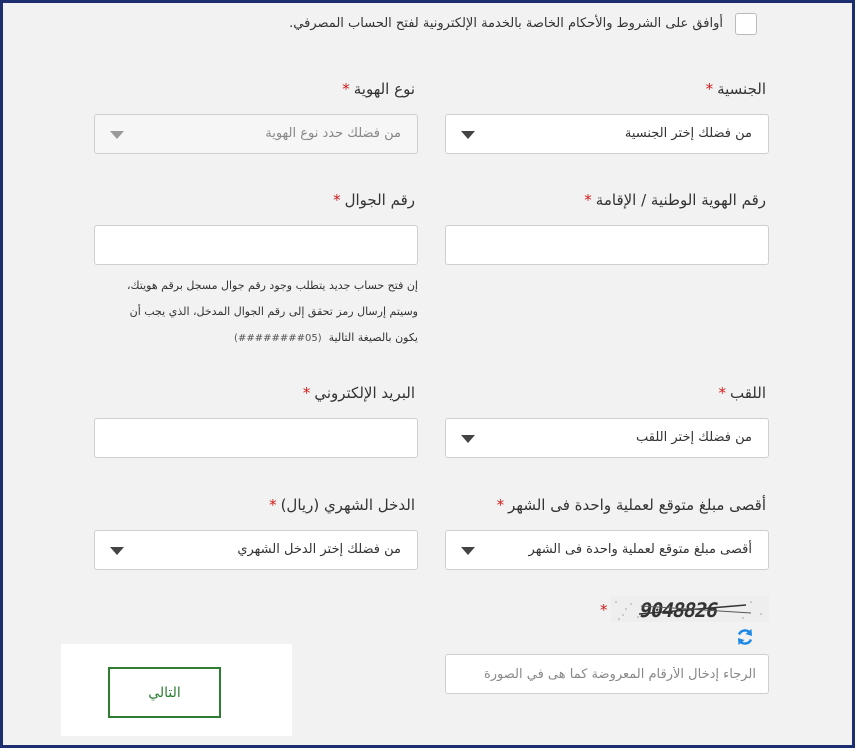 Image resolution: width=857 pixels, height=752 pixels. Describe the element at coordinates (256, 134) in the screenshot. I see `id-type-select: من فضلك حدد نوع الهوية` at that location.